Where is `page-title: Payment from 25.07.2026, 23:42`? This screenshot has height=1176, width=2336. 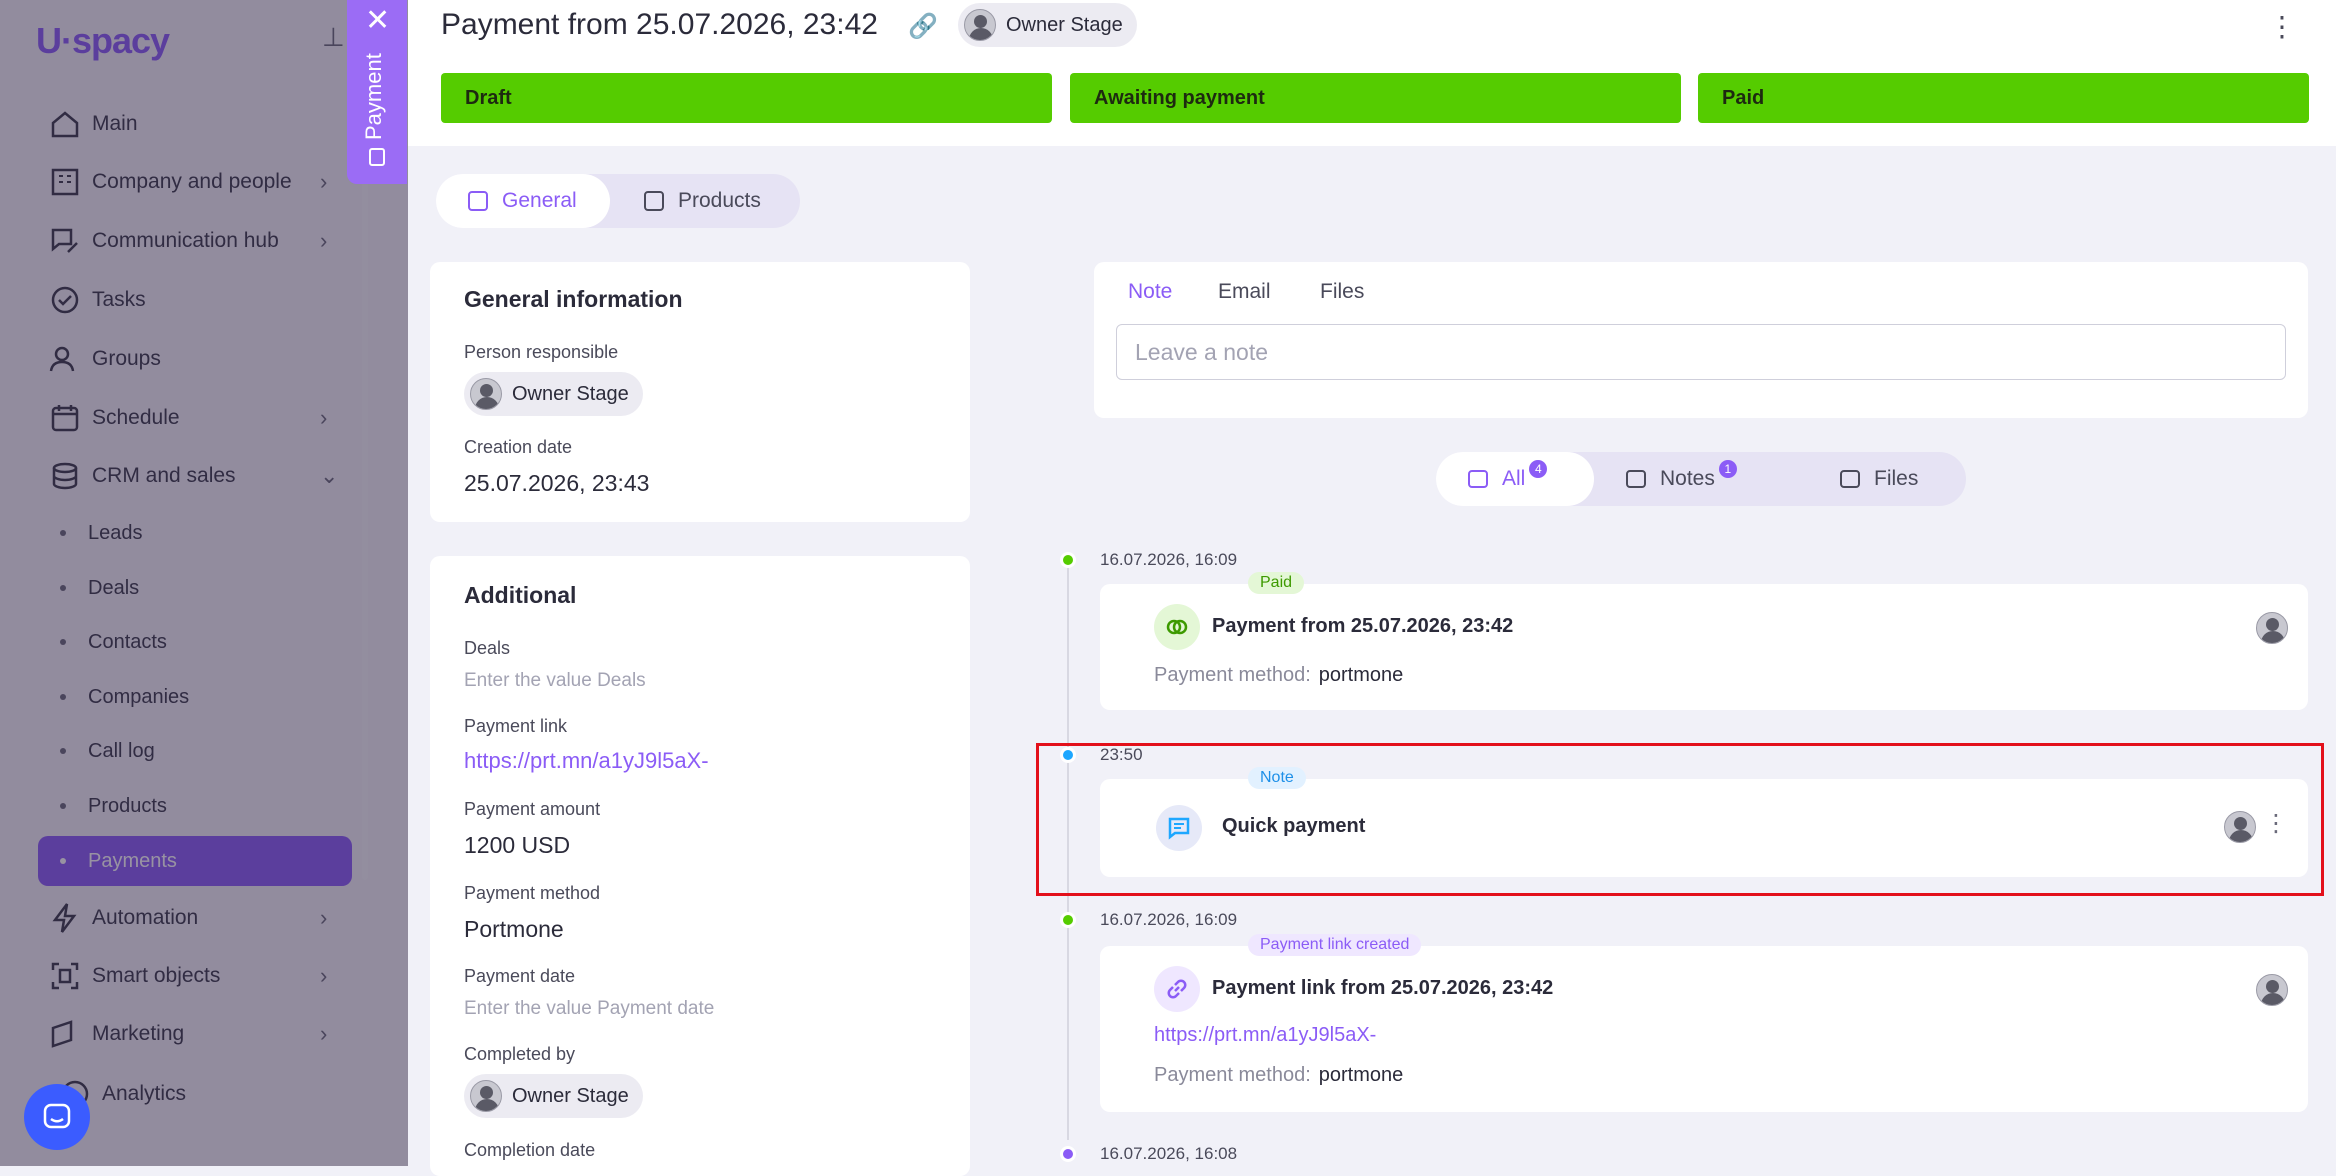 page-title: Payment from 25.07.2026, 23:42 is located at coordinates (659, 24).